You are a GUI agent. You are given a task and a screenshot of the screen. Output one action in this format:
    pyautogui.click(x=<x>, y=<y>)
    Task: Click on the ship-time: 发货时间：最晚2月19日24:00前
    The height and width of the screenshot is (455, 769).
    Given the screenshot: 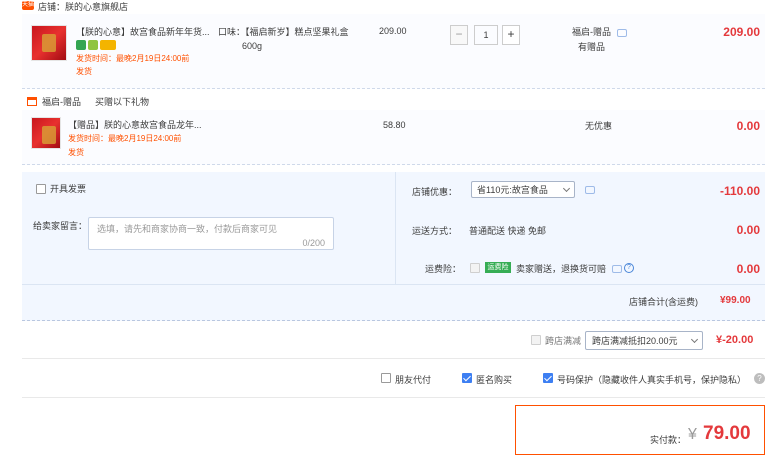 What is the action you would take?
    pyautogui.click(x=133, y=58)
    